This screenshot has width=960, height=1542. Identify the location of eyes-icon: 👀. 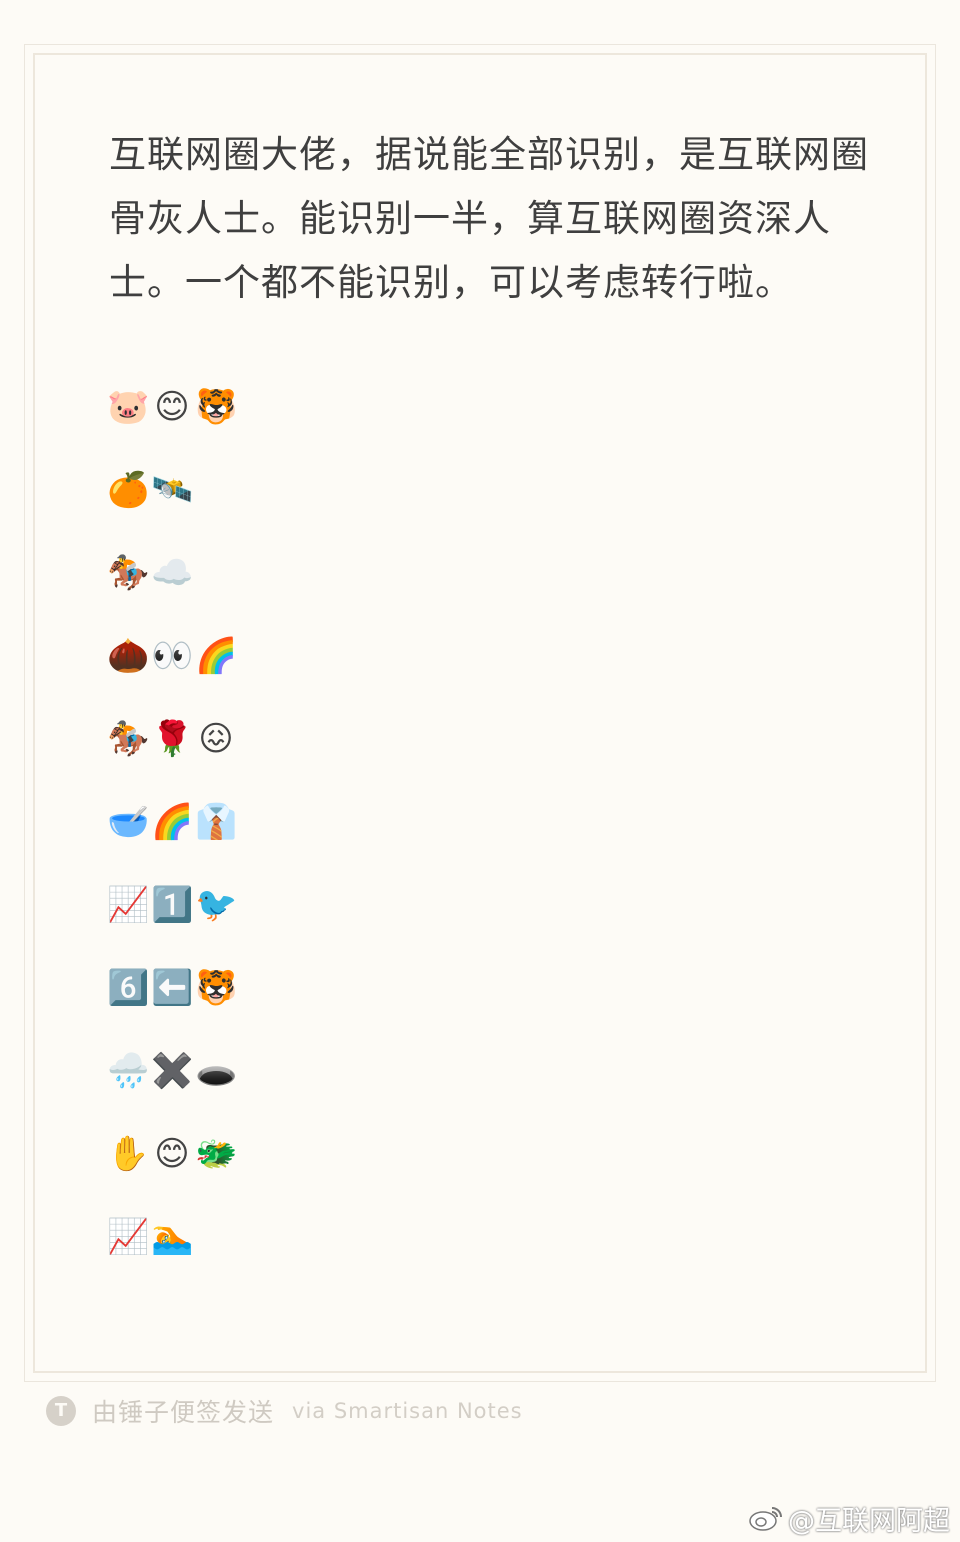
(172, 656).